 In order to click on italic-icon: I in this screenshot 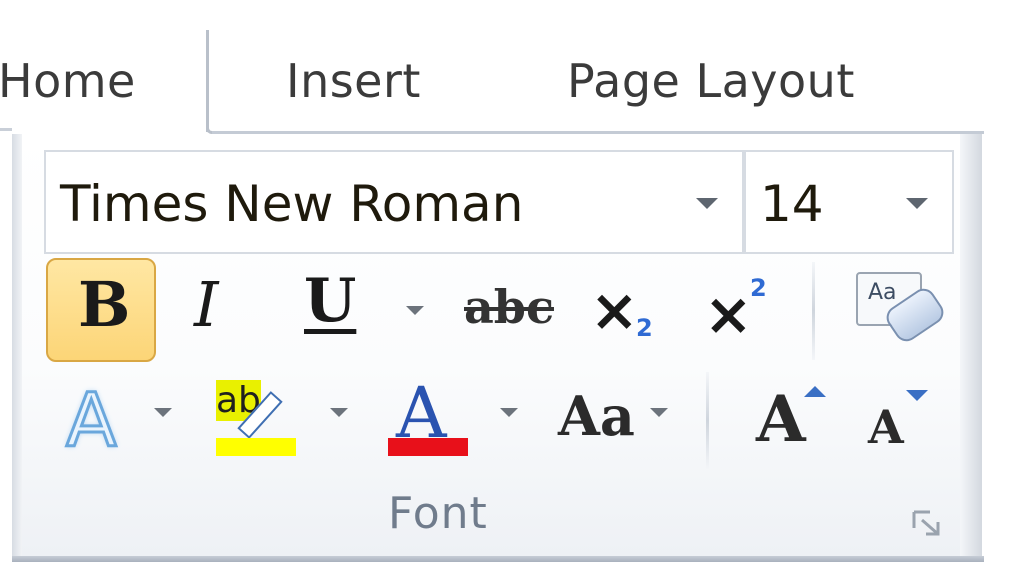, I will do `click(206, 304)`.